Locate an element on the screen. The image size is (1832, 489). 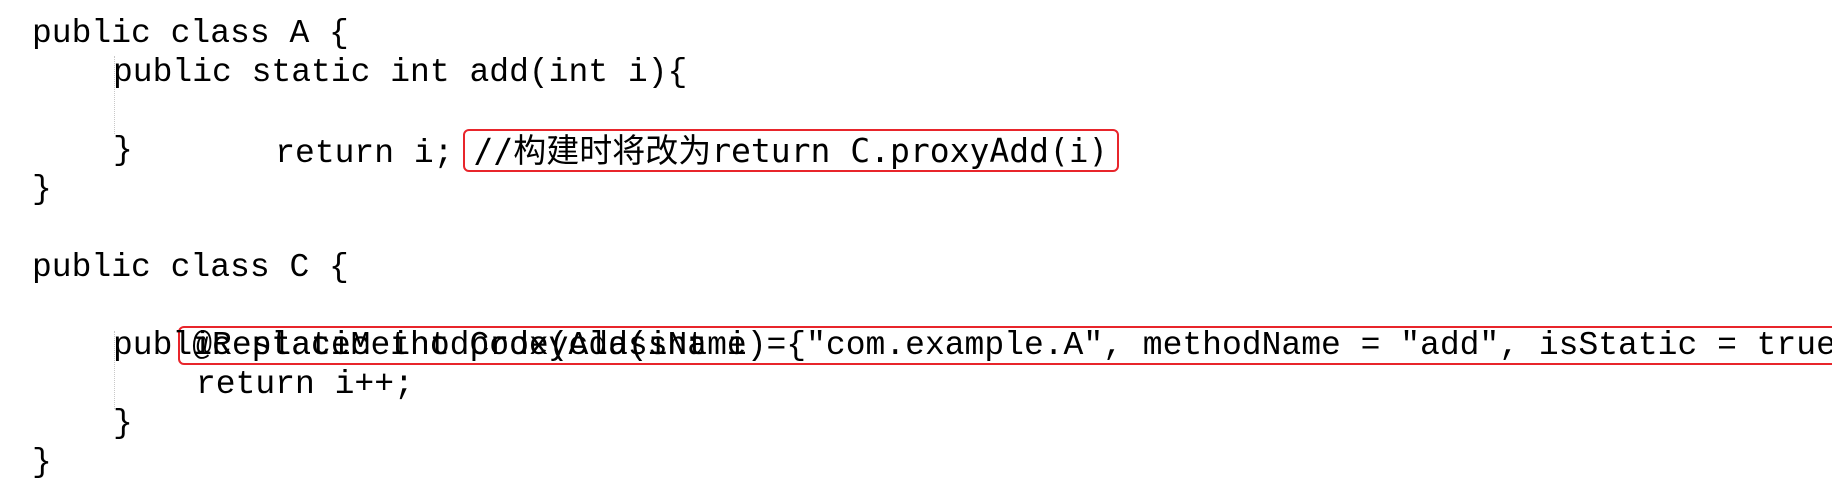
code-line-class-a-open: public class A { is located at coordinates (190, 33).